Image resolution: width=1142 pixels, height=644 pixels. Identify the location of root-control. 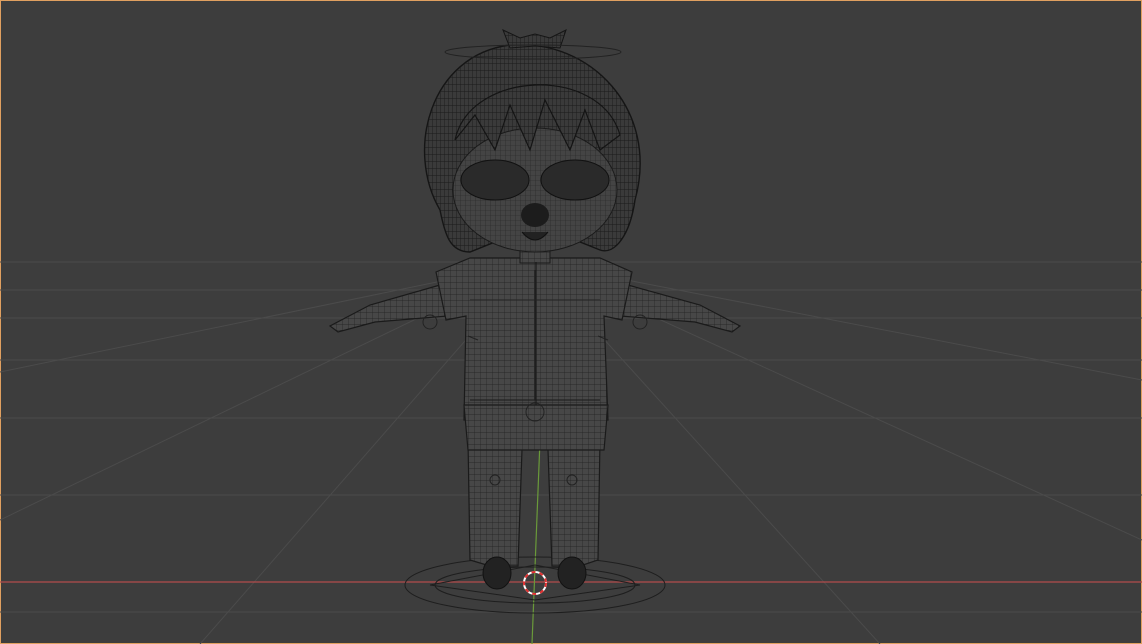
(535, 585).